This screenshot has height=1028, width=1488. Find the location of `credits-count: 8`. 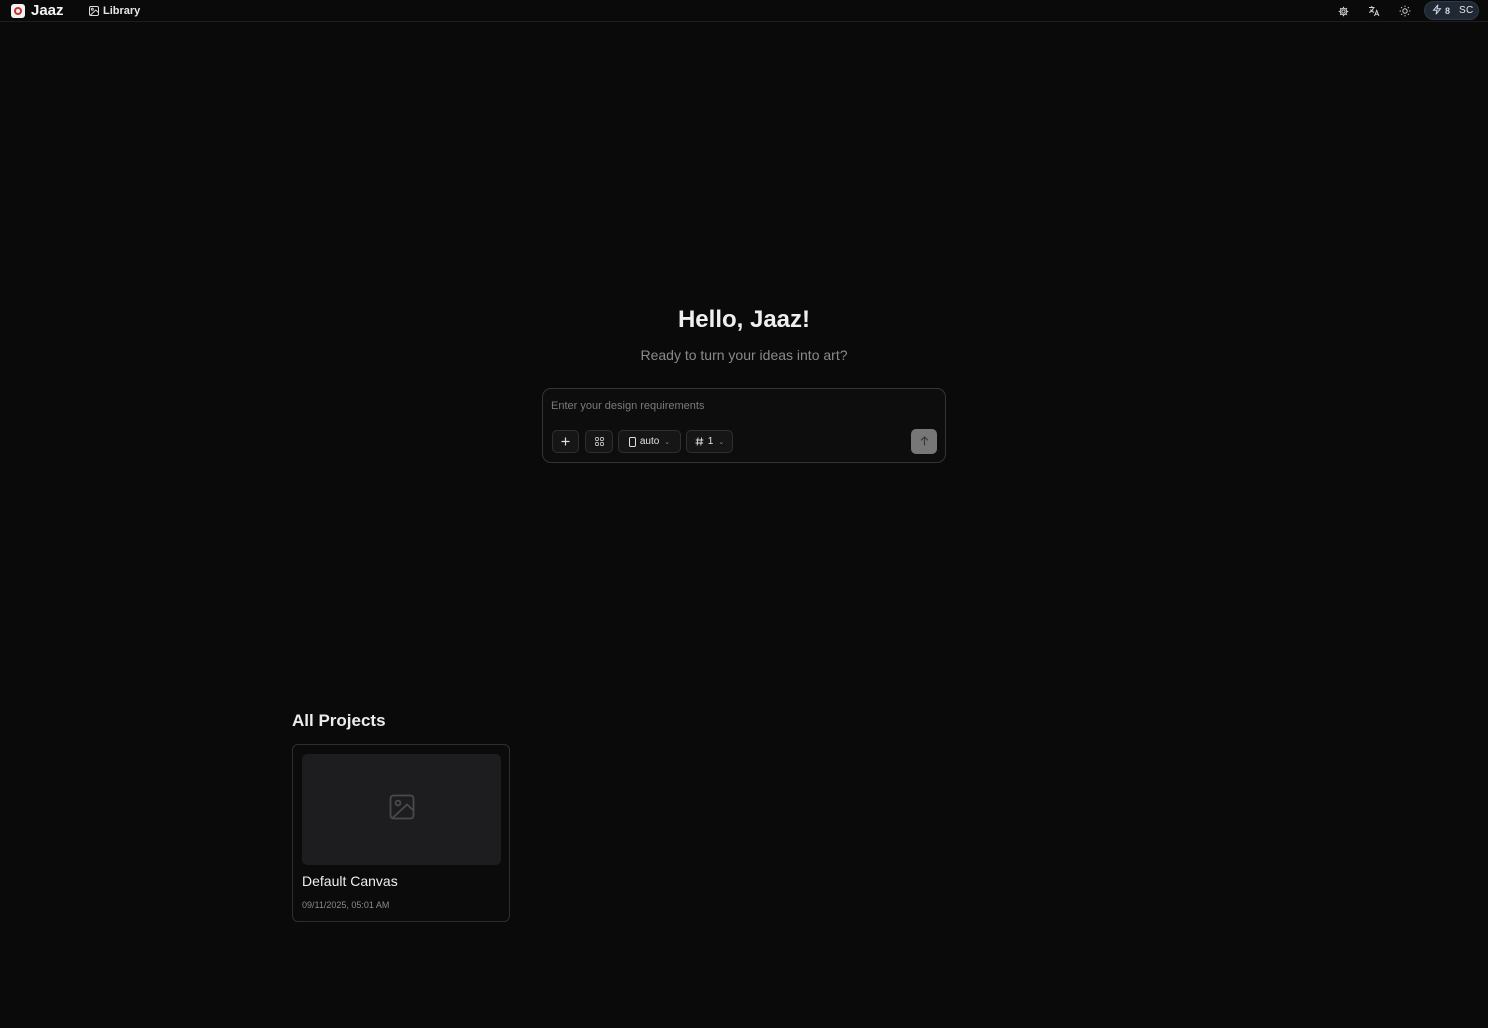

credits-count: 8 is located at coordinates (1448, 10).